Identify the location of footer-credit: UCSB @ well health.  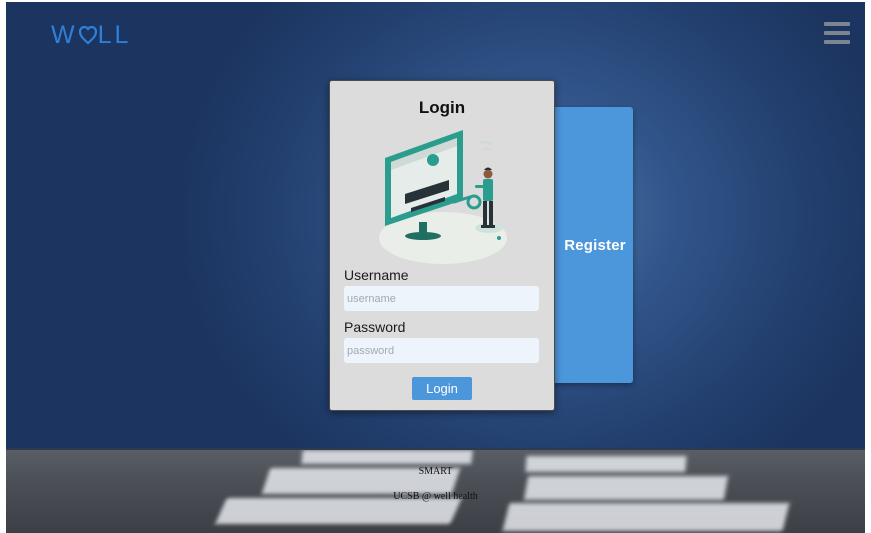
(435, 496).